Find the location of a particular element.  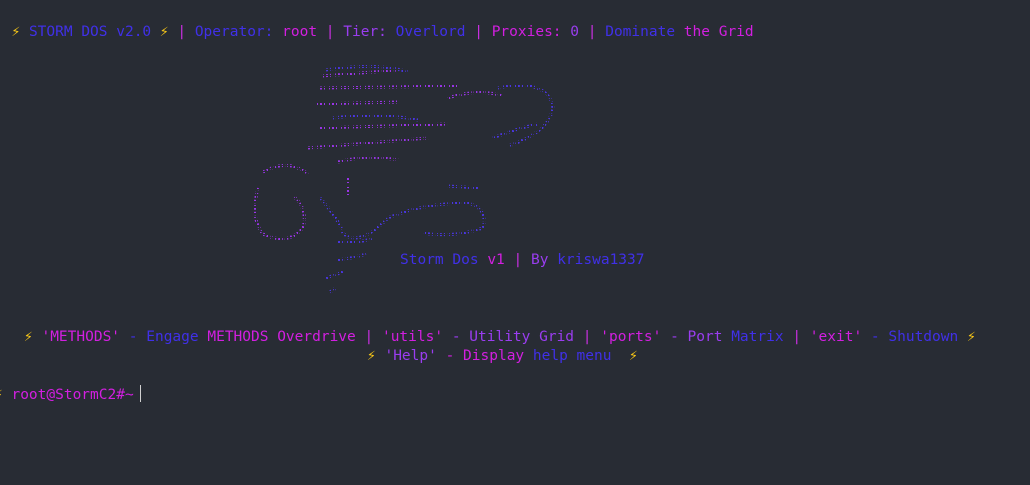

ports-command: 'ports' is located at coordinates (631, 337).